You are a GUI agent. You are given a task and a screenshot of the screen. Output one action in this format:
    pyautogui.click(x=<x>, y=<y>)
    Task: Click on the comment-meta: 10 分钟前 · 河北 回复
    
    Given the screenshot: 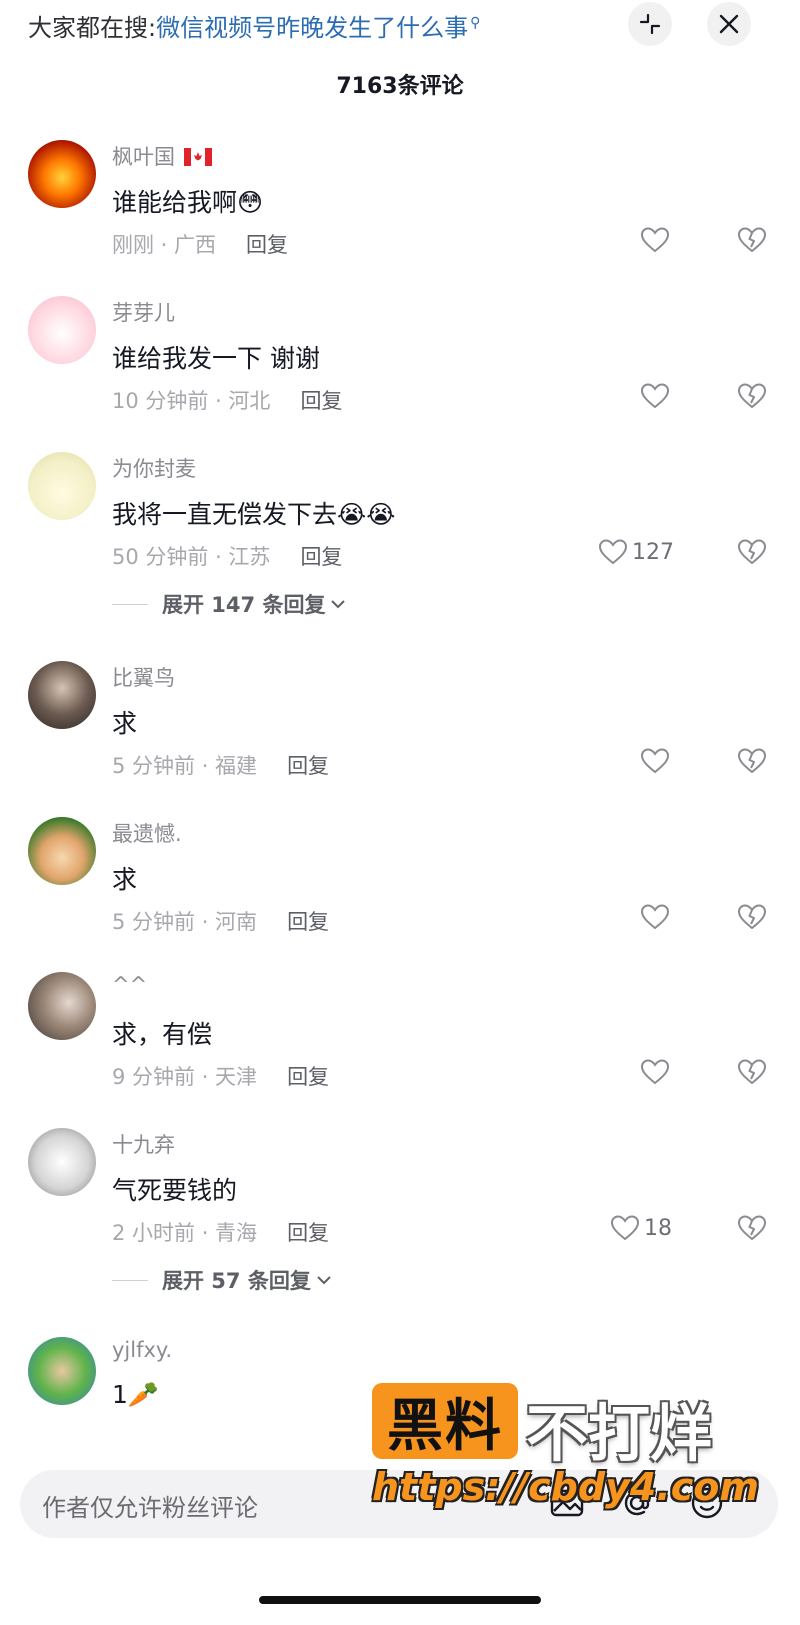 What is the action you would take?
    pyautogui.click(x=227, y=401)
    